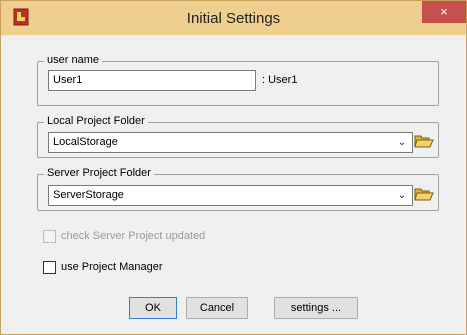 The width and height of the screenshot is (467, 335). What do you see at coordinates (230, 195) in the screenshot?
I see `server-project-folder-select: ServerStorage ⌄` at bounding box center [230, 195].